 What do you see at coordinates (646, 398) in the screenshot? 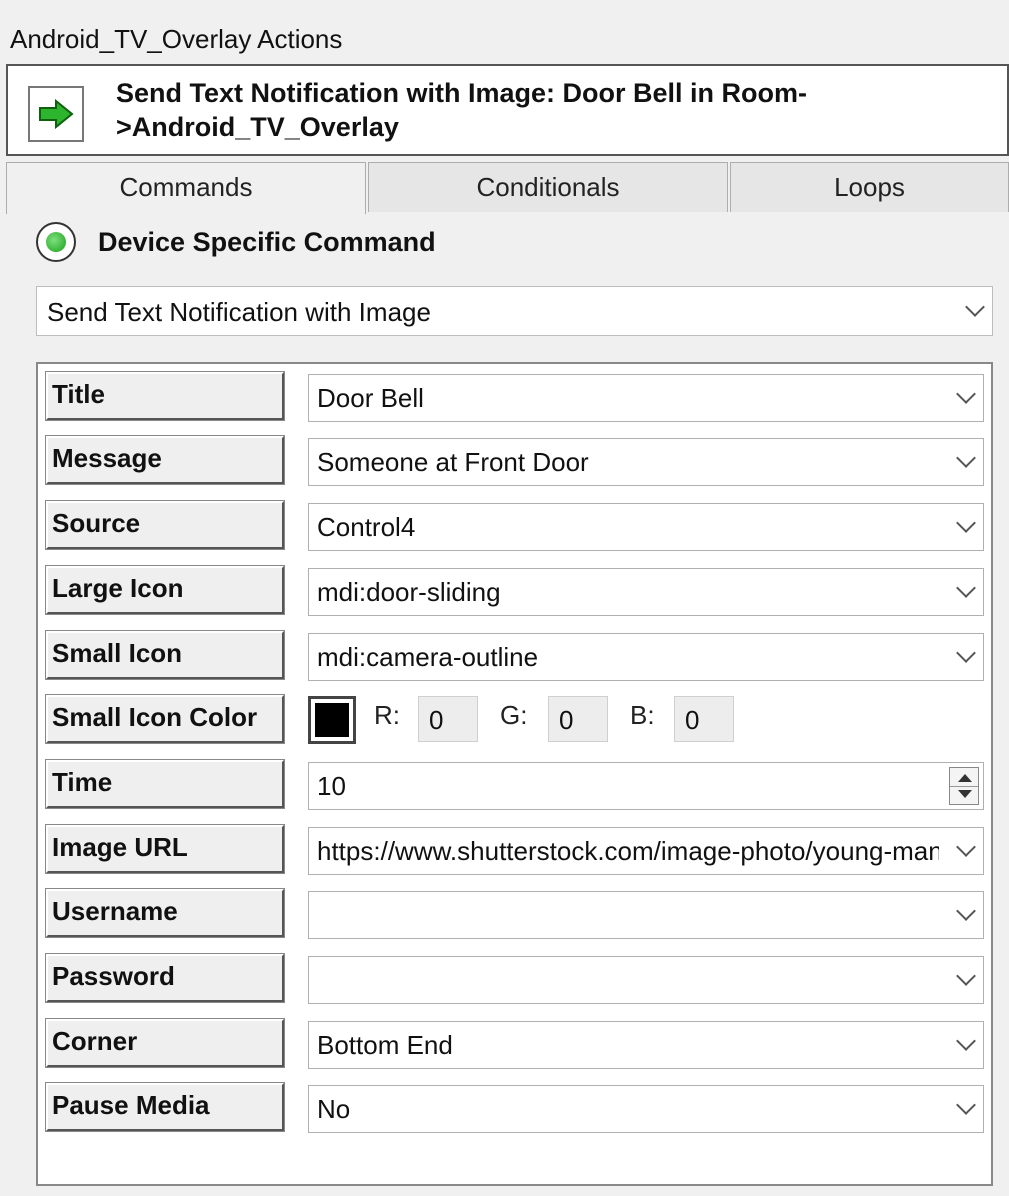
I see `param-title-field: Door Bell` at bounding box center [646, 398].